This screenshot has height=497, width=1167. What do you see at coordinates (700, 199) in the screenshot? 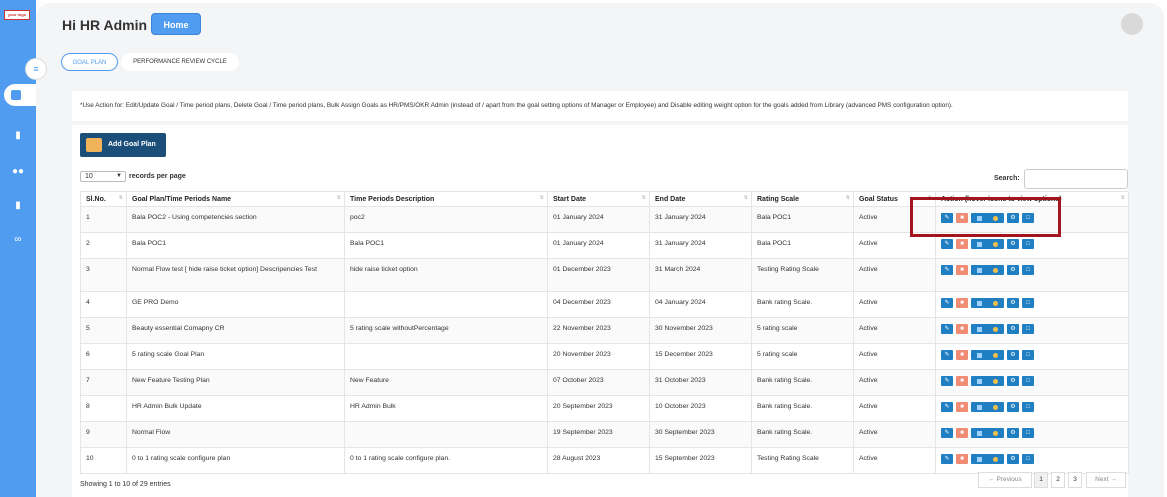
I see `column-header: End Date ⇅` at bounding box center [700, 199].